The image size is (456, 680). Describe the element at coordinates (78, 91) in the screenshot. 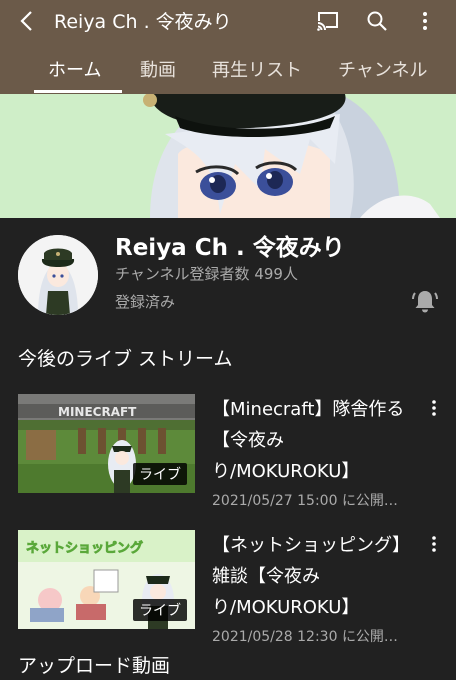

I see `active-tab-indicator` at that location.